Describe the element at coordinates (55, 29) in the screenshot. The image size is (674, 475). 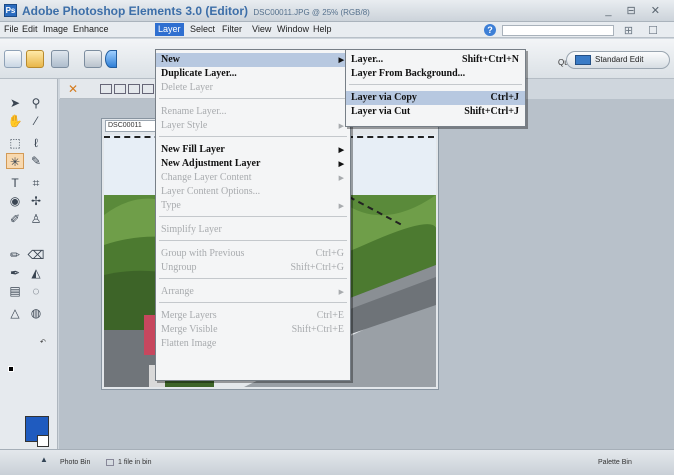
I see `menu-image: Image` at that location.